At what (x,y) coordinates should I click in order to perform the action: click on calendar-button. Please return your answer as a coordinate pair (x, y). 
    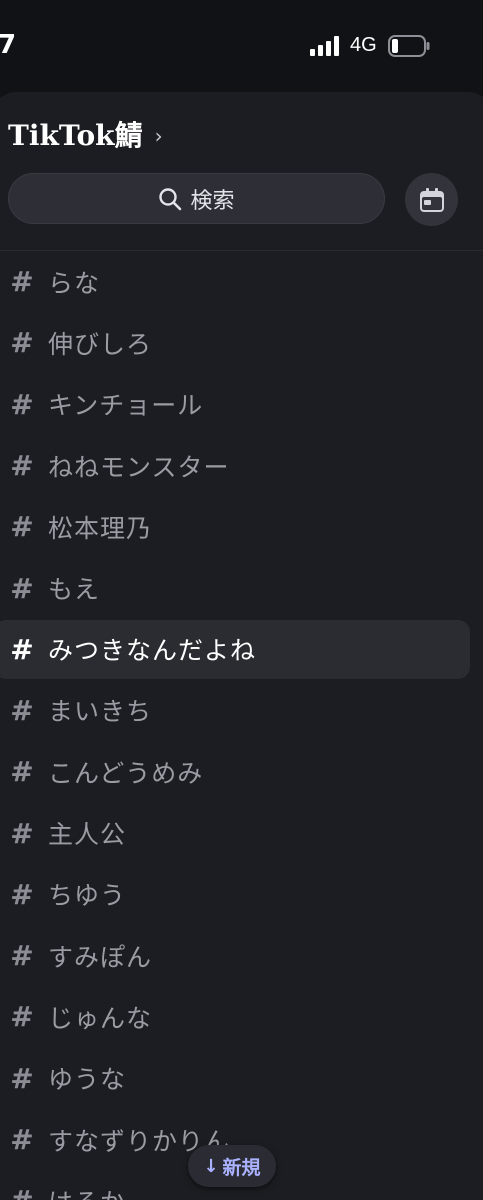
    Looking at the image, I should click on (431, 199).